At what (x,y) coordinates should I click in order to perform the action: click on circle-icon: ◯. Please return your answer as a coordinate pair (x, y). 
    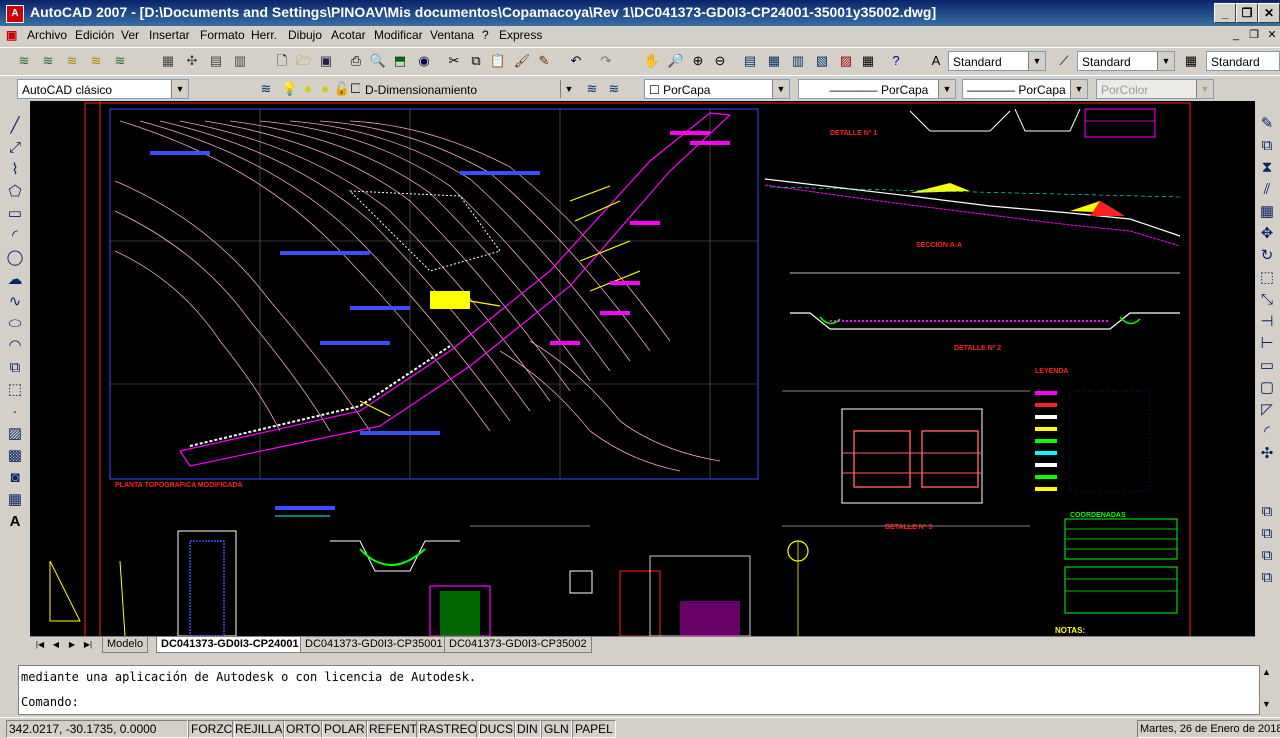
    Looking at the image, I should click on (15, 258).